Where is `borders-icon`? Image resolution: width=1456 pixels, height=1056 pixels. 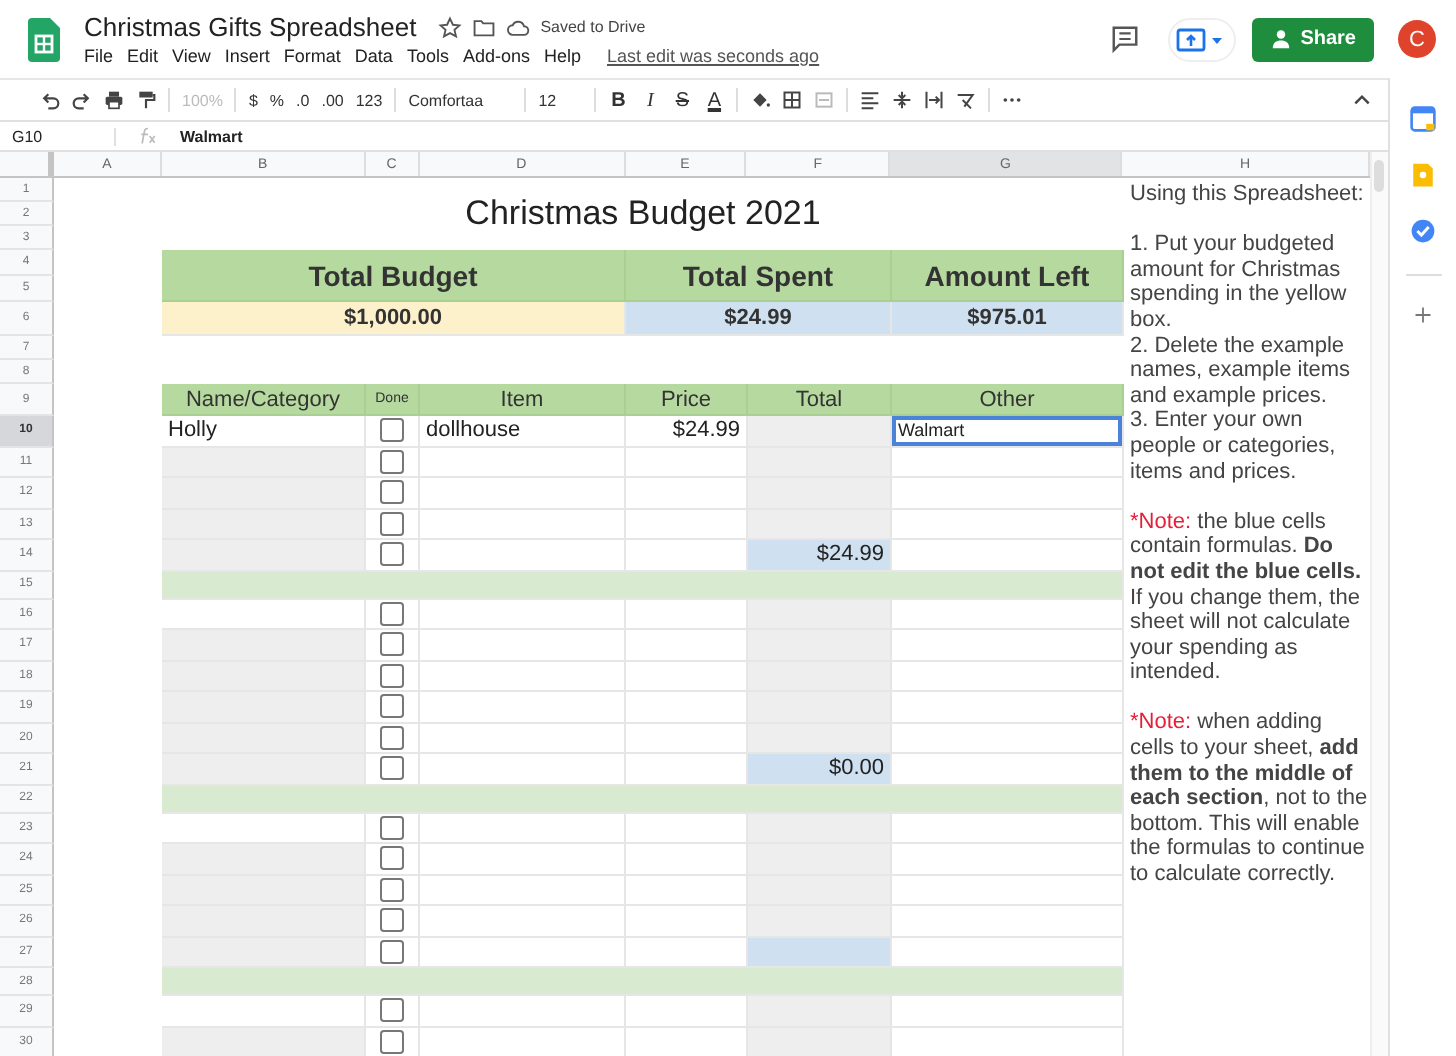
borders-icon is located at coordinates (792, 100).